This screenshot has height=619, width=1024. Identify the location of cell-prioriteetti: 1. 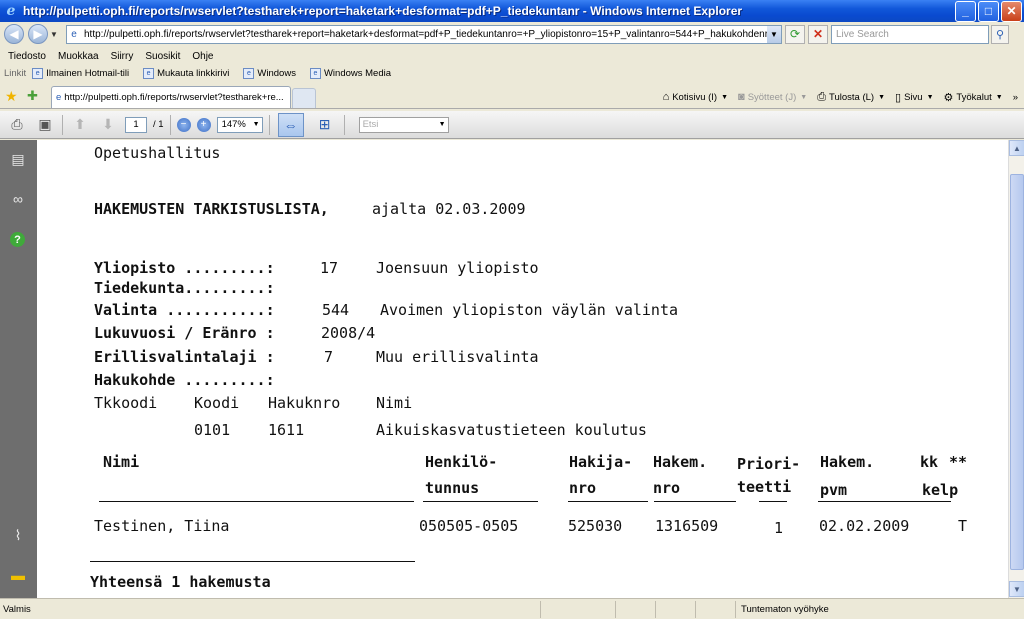
(779, 528).